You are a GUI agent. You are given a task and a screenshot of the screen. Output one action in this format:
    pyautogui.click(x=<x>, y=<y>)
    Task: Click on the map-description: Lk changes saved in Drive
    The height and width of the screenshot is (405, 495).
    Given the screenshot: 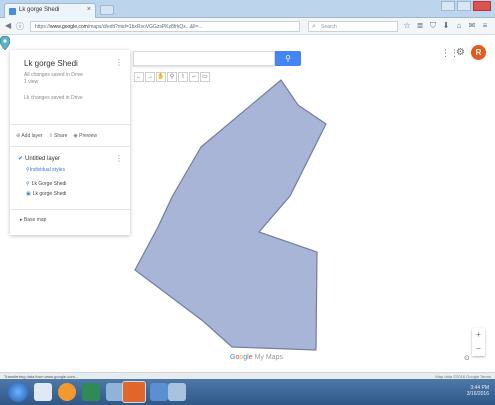 What is the action you would take?
    pyautogui.click(x=53, y=98)
    